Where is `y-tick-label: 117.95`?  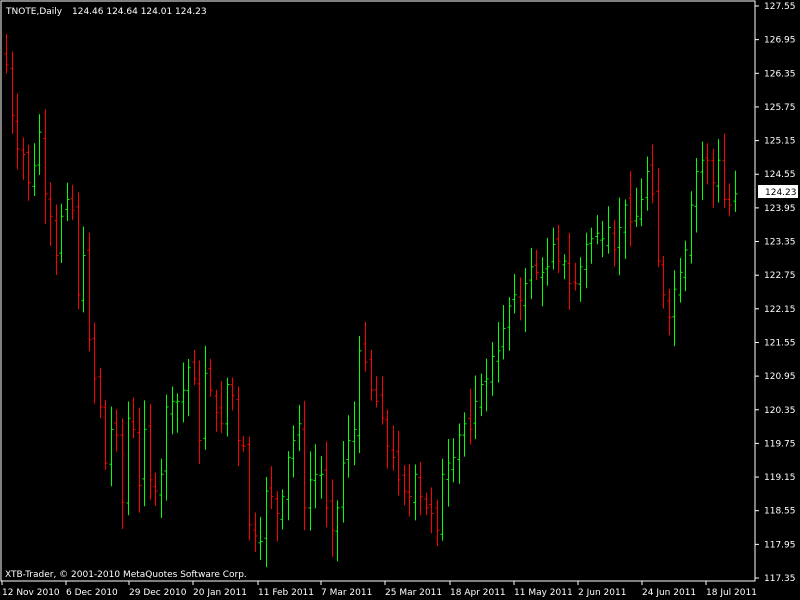
y-tick-label: 117.95 is located at coordinates (780, 545).